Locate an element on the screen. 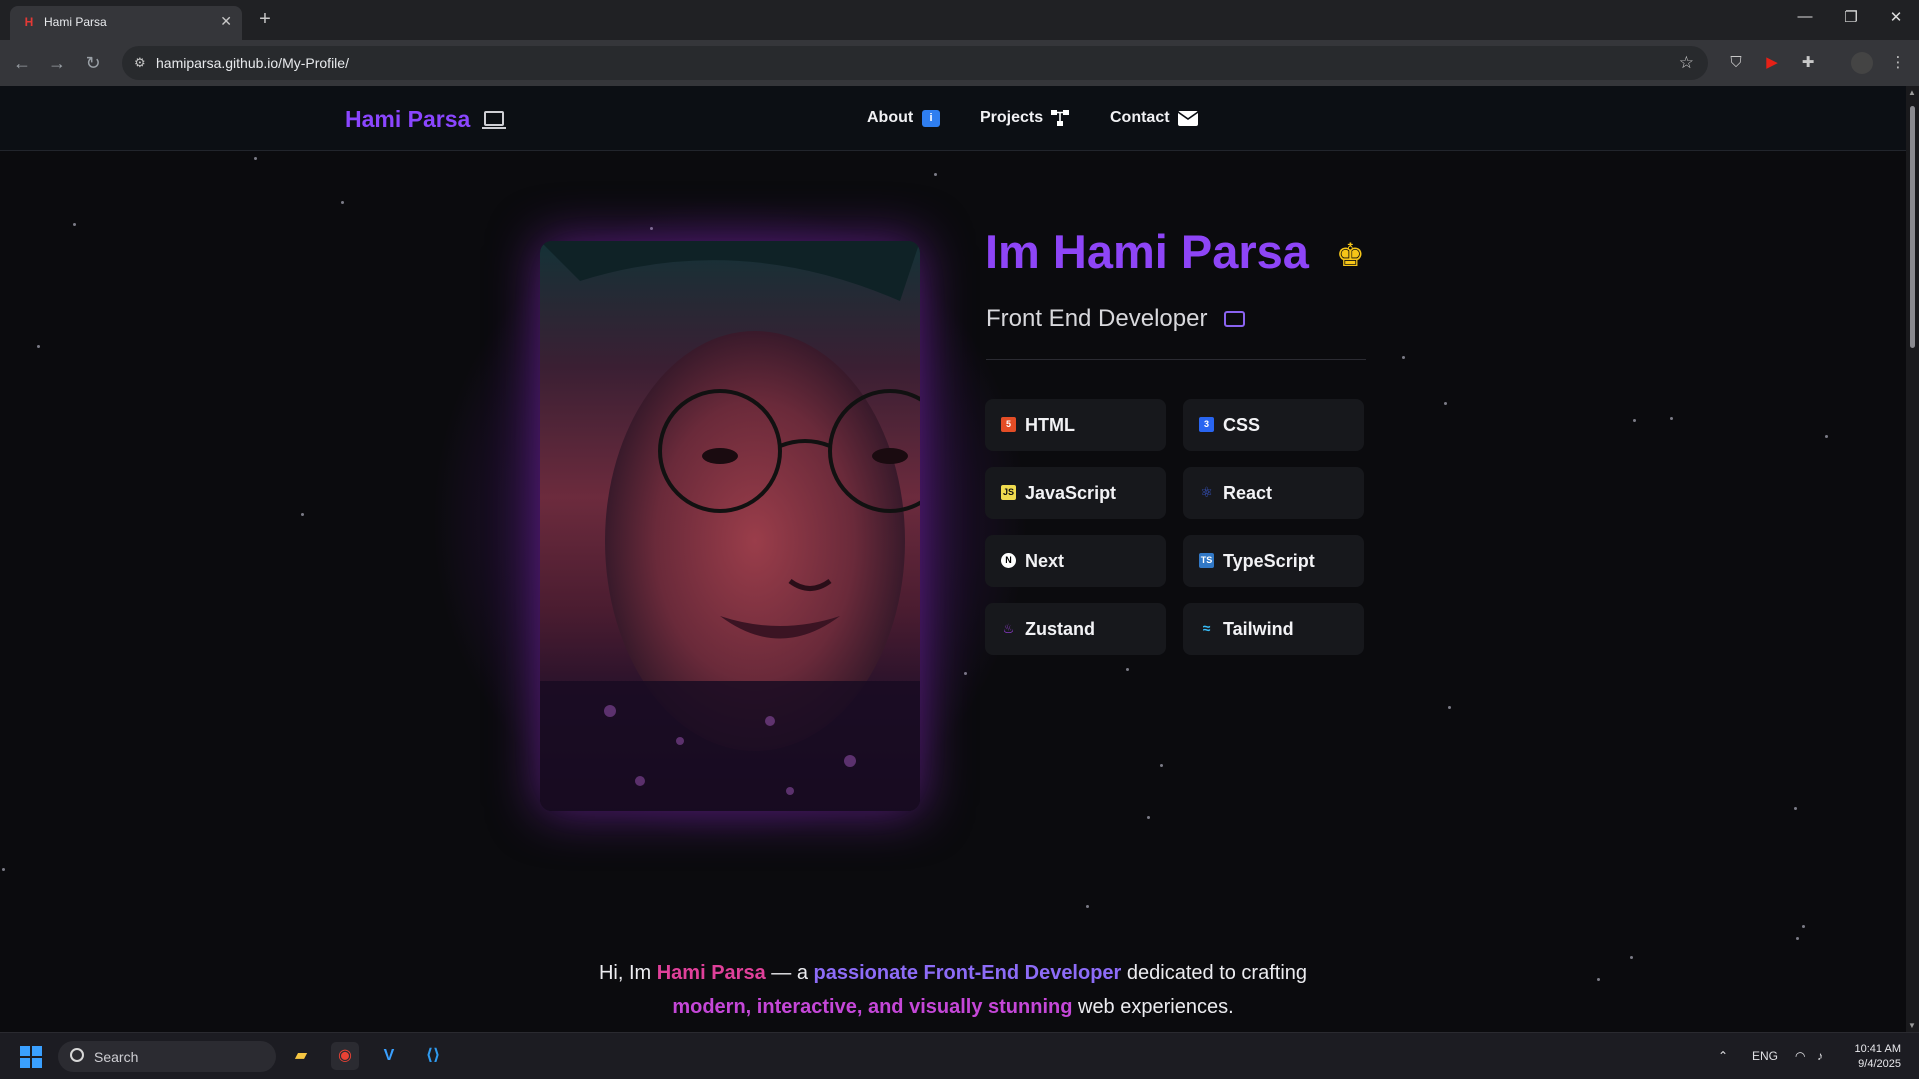  minimize-icon: — is located at coordinates (1805, 16).